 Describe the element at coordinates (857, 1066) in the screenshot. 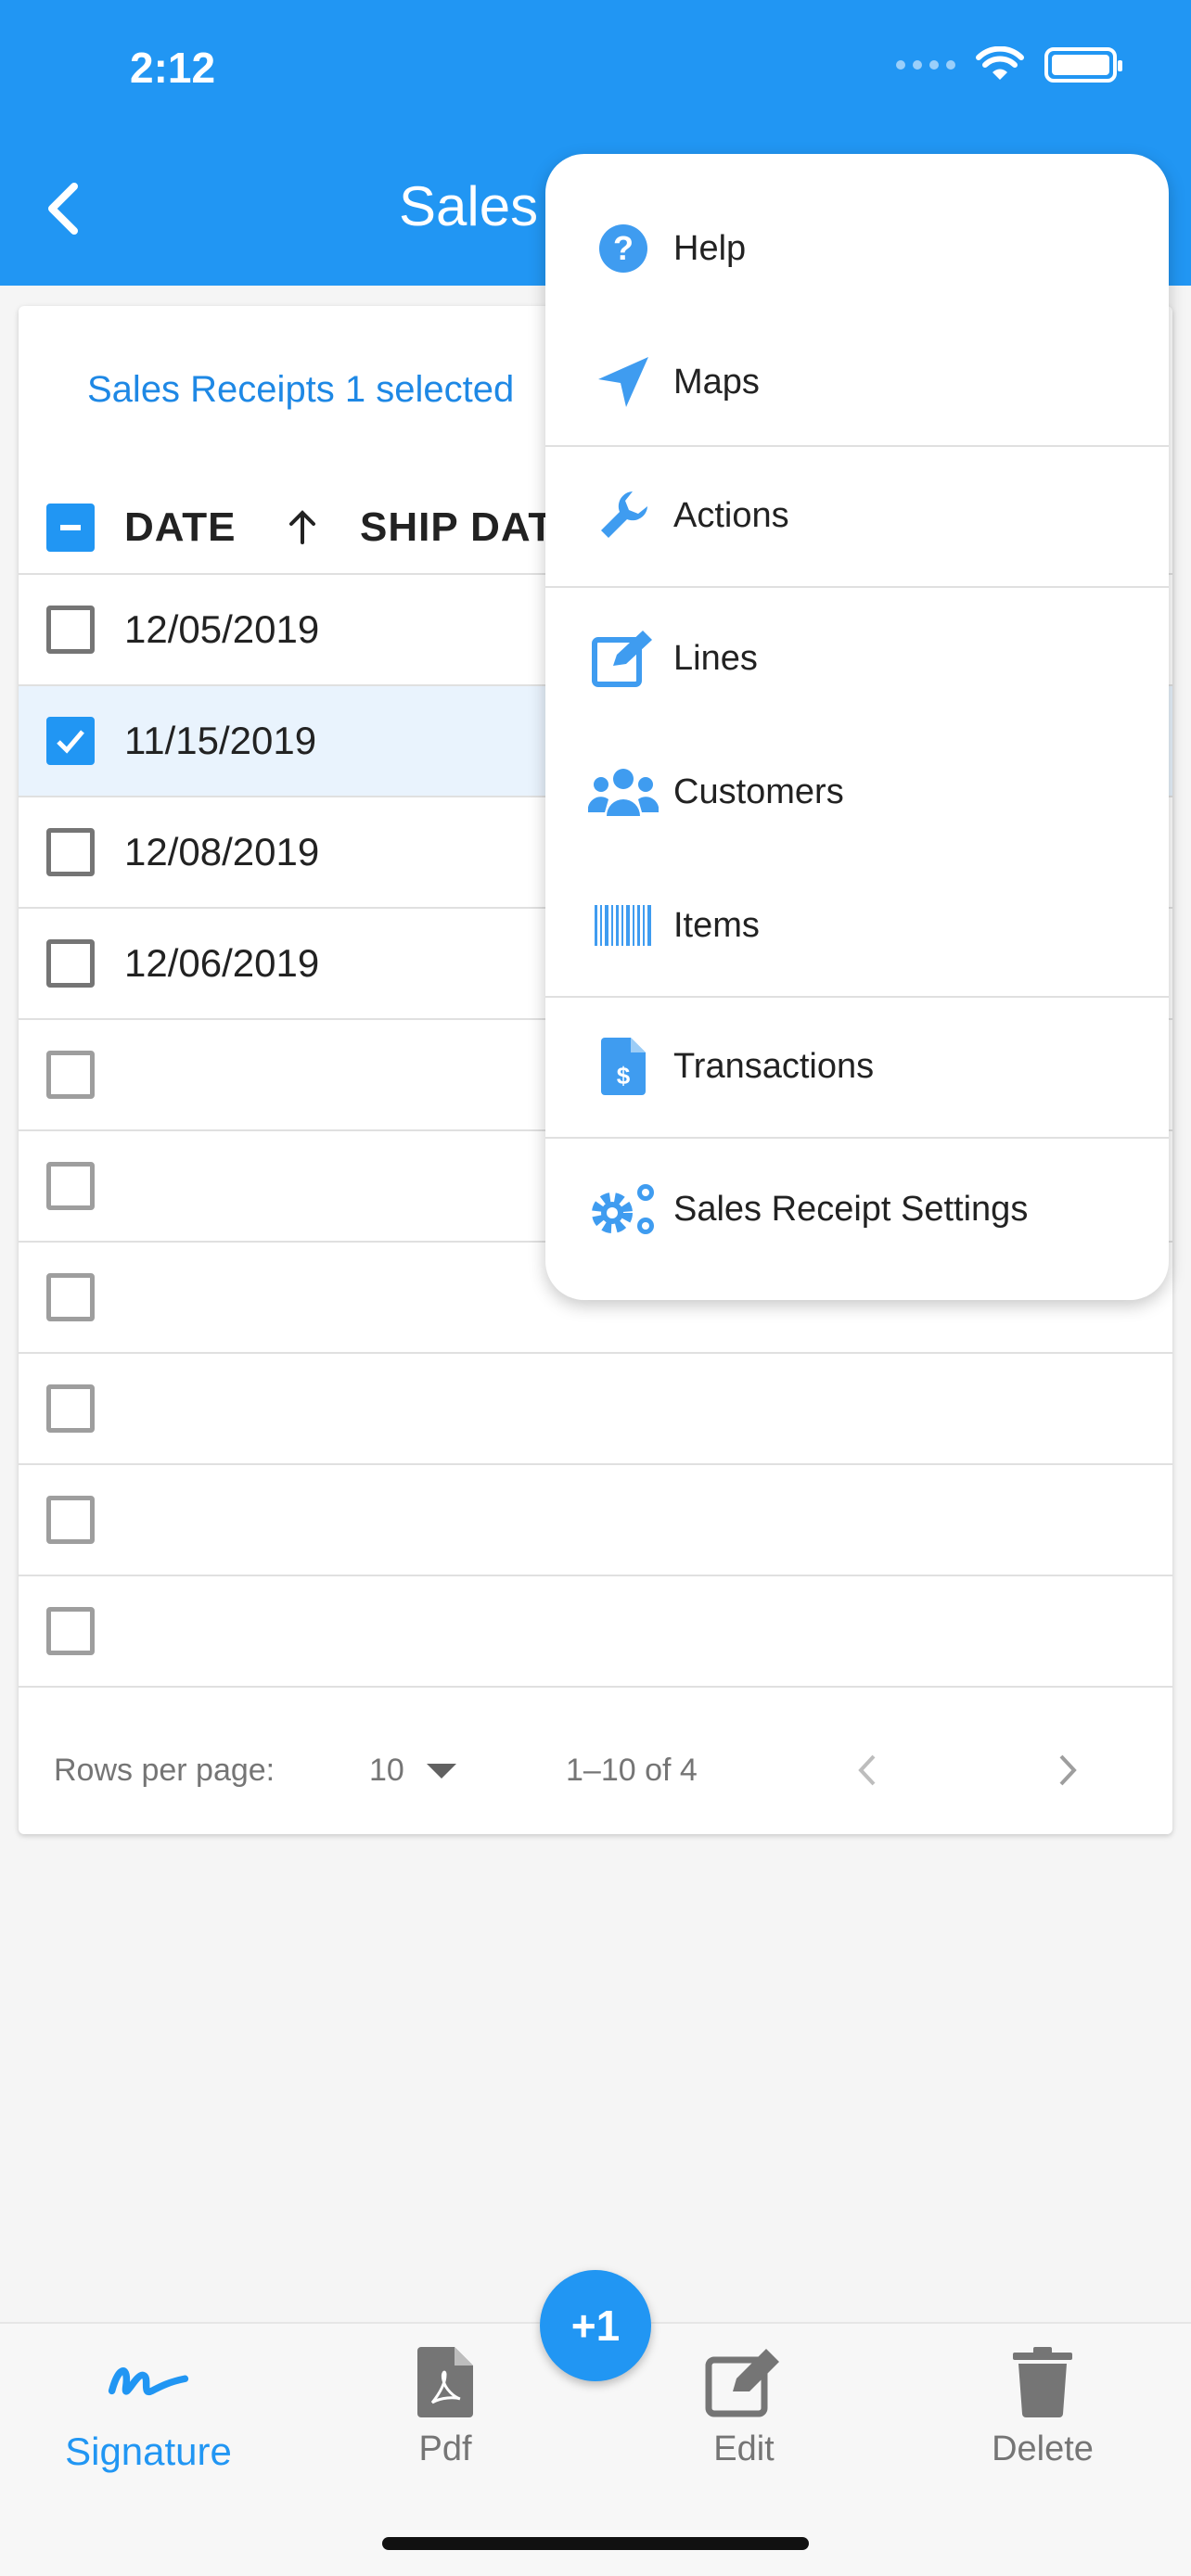

I see `menu-item-transactions: $ Transactions` at that location.